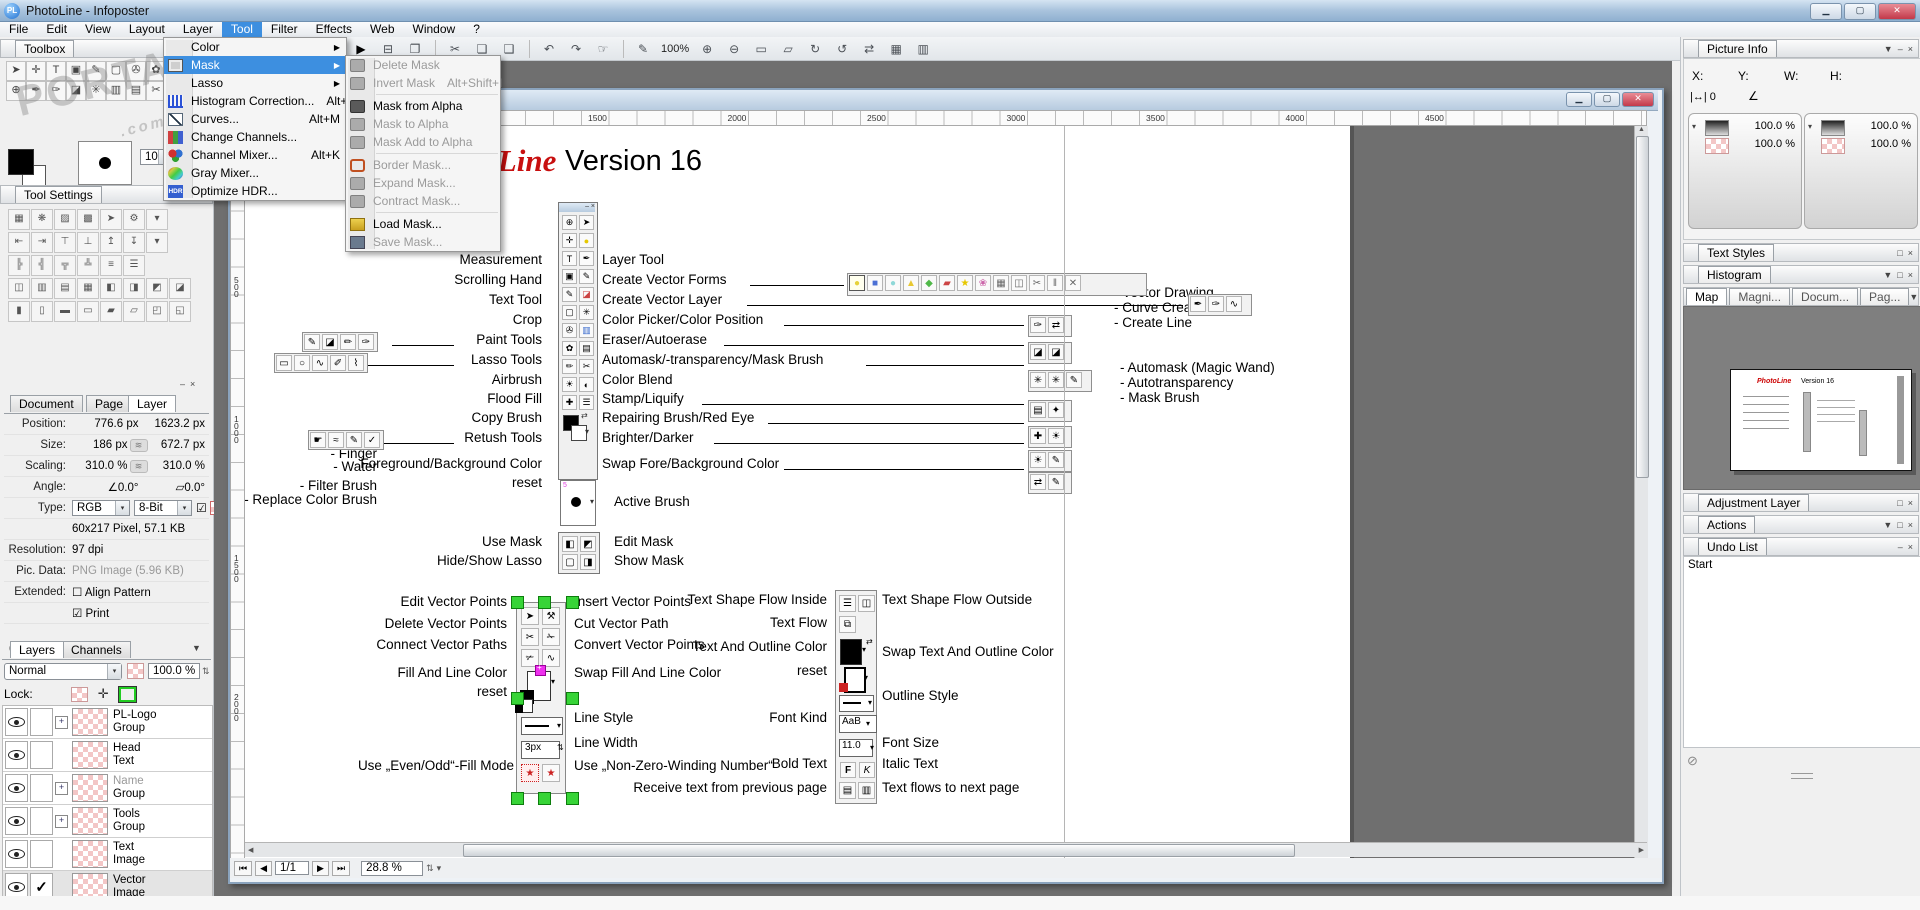  What do you see at coordinates (542, 726) in the screenshot?
I see `line-style-select: ▾` at bounding box center [542, 726].